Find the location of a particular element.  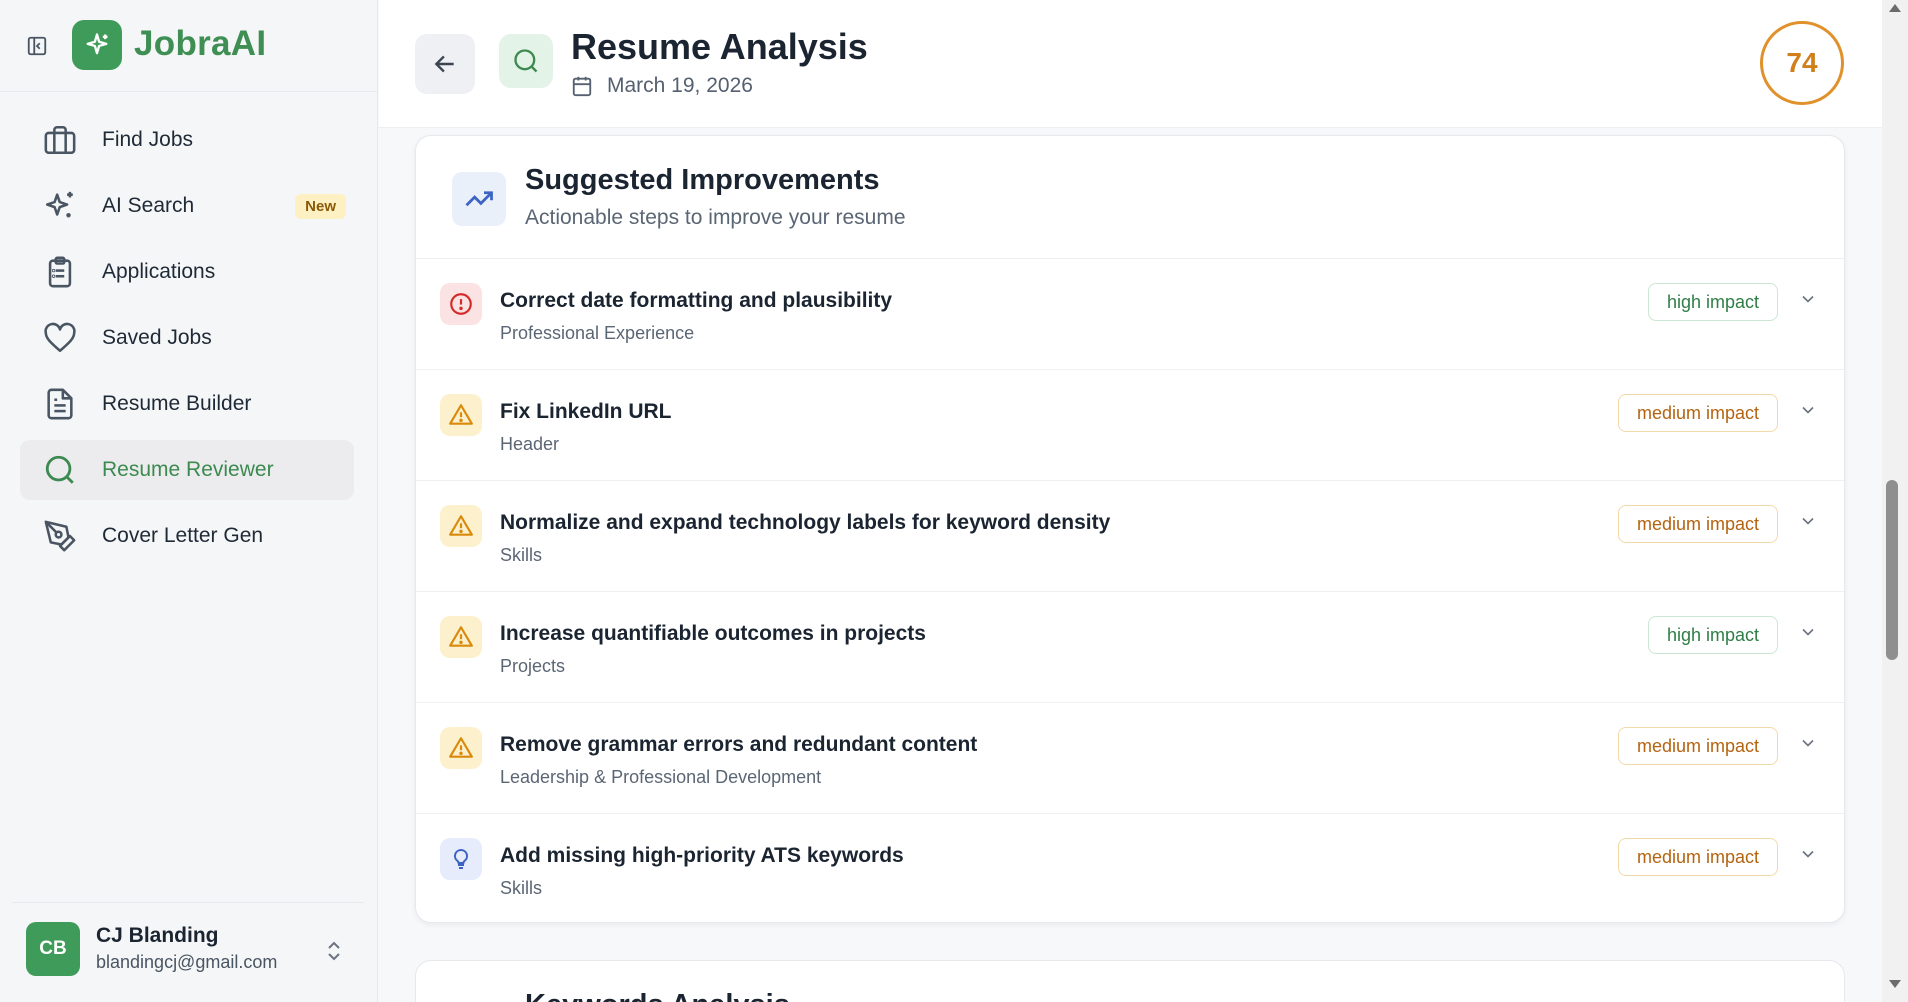

back-button is located at coordinates (445, 64).